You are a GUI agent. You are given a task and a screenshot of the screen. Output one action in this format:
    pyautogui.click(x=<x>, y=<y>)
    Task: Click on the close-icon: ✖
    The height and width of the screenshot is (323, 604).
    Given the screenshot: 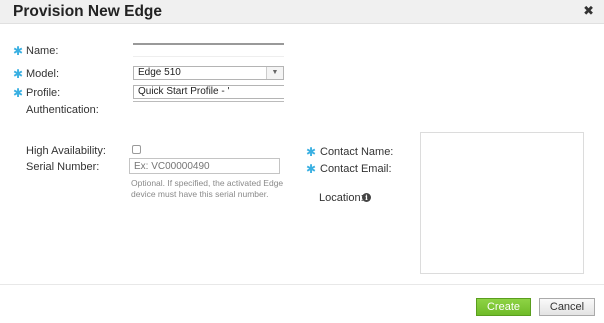 What is the action you would take?
    pyautogui.click(x=588, y=11)
    